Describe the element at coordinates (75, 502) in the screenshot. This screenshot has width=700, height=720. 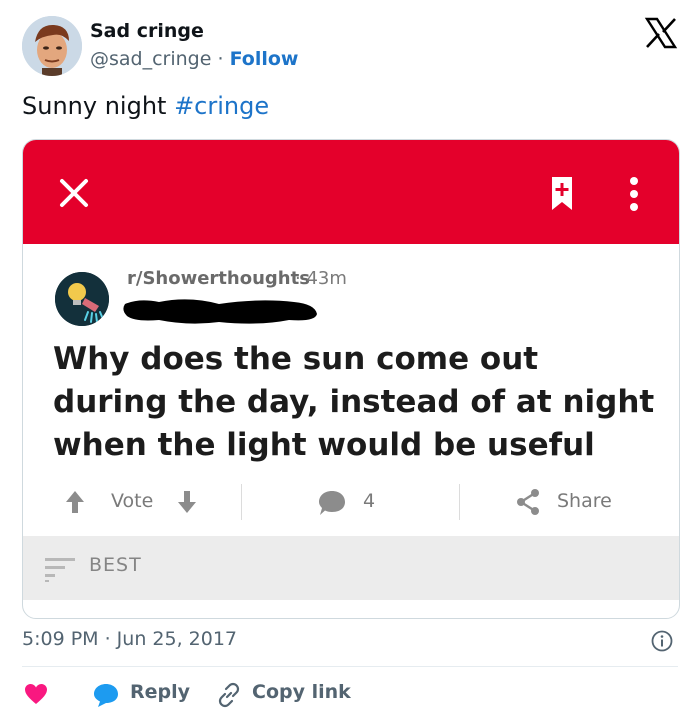
I see `upvote-icon` at that location.